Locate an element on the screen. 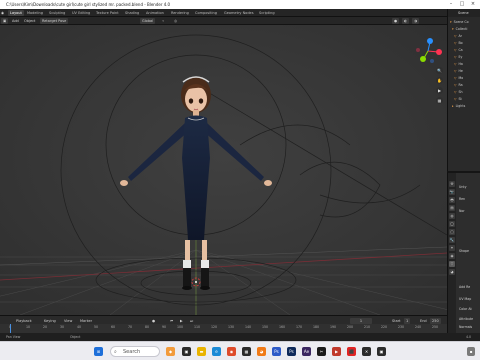  prop-label: Add Re is located at coordinates (464, 287).